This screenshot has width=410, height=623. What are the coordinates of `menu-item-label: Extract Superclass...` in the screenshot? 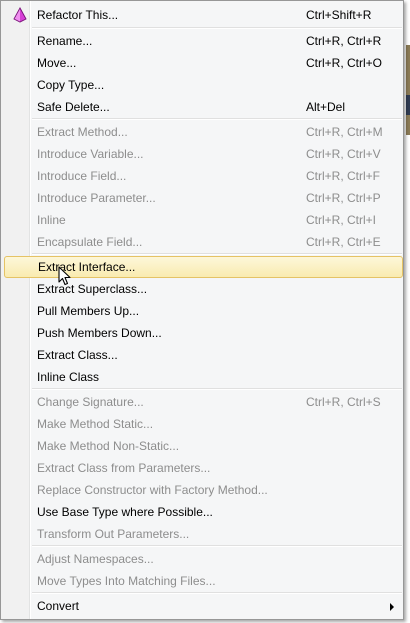 It's located at (92, 289).